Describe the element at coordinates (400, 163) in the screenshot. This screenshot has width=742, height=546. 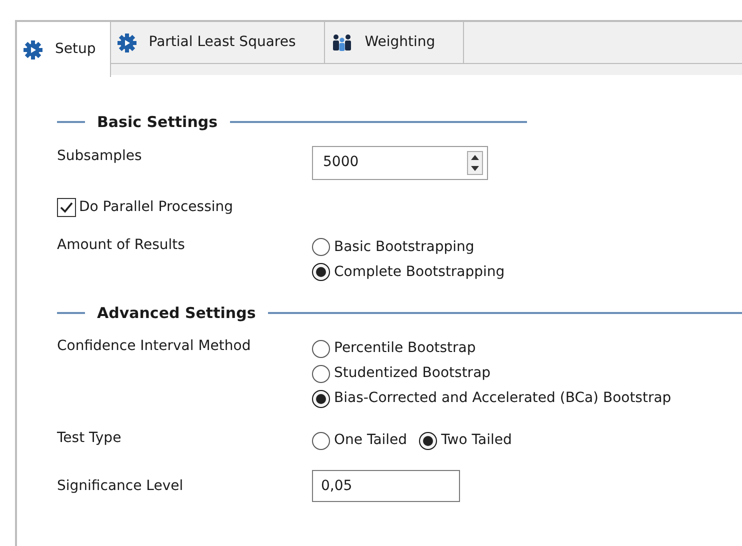
I see `number-spinner: 5000` at that location.